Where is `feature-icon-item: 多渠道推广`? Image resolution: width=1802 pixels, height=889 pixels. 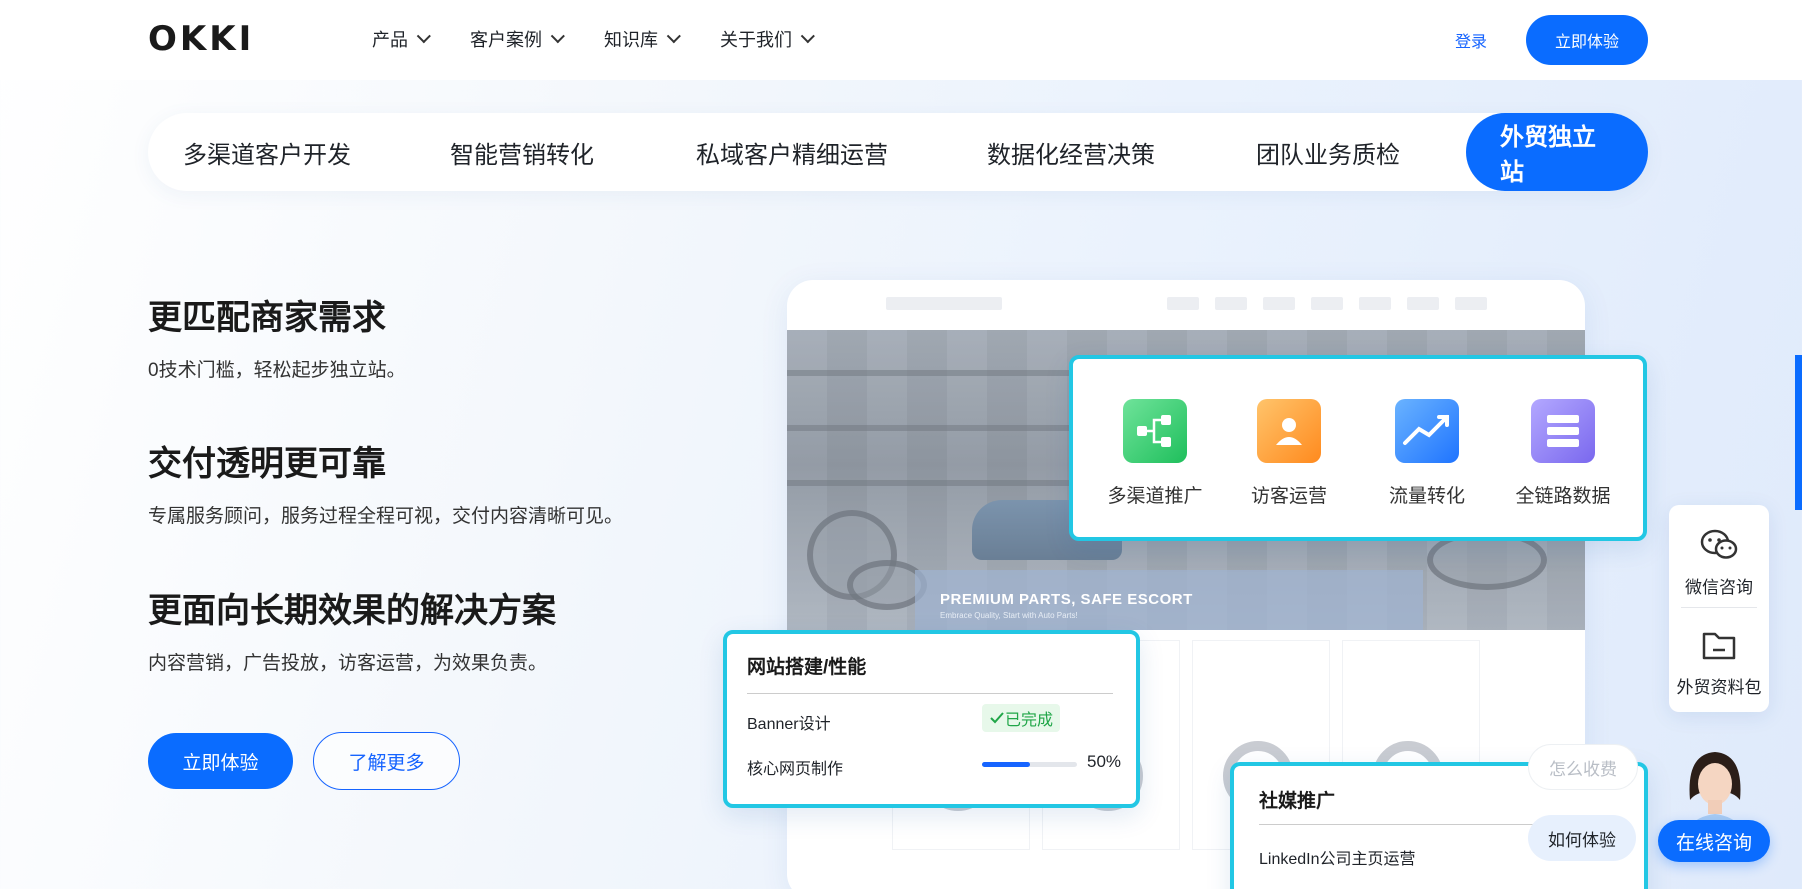 feature-icon-item: 多渠道推广 is located at coordinates (1155, 453).